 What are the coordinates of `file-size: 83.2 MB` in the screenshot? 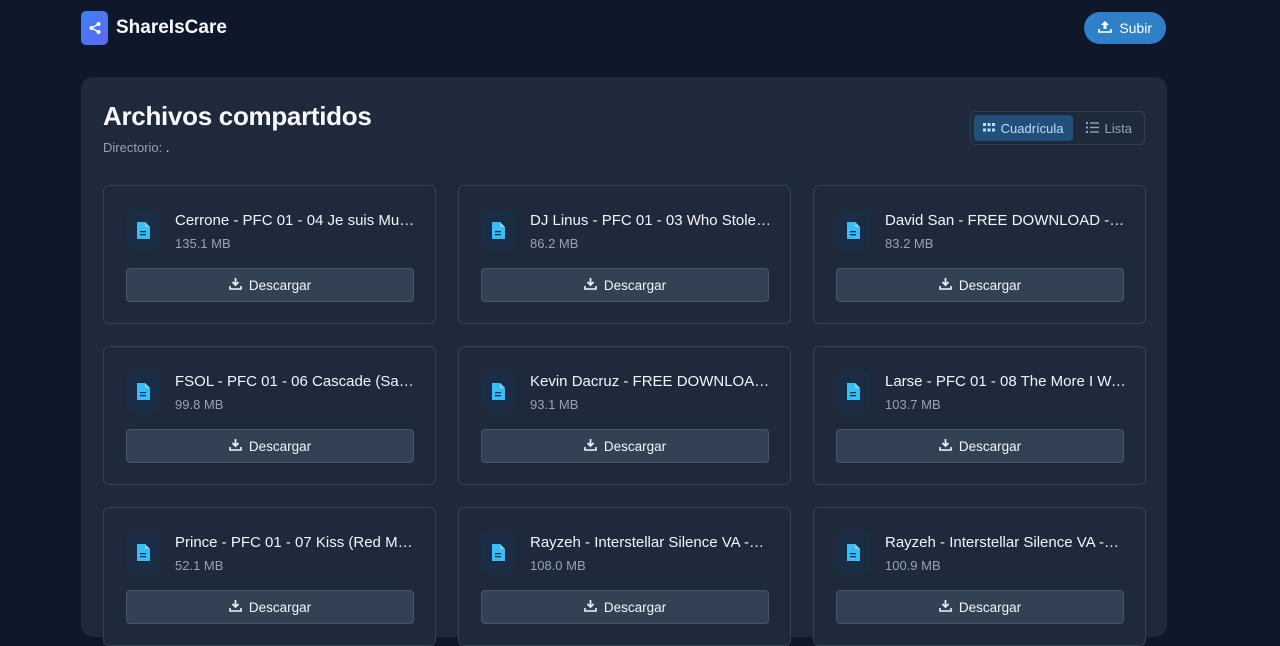 It's located at (909, 243).